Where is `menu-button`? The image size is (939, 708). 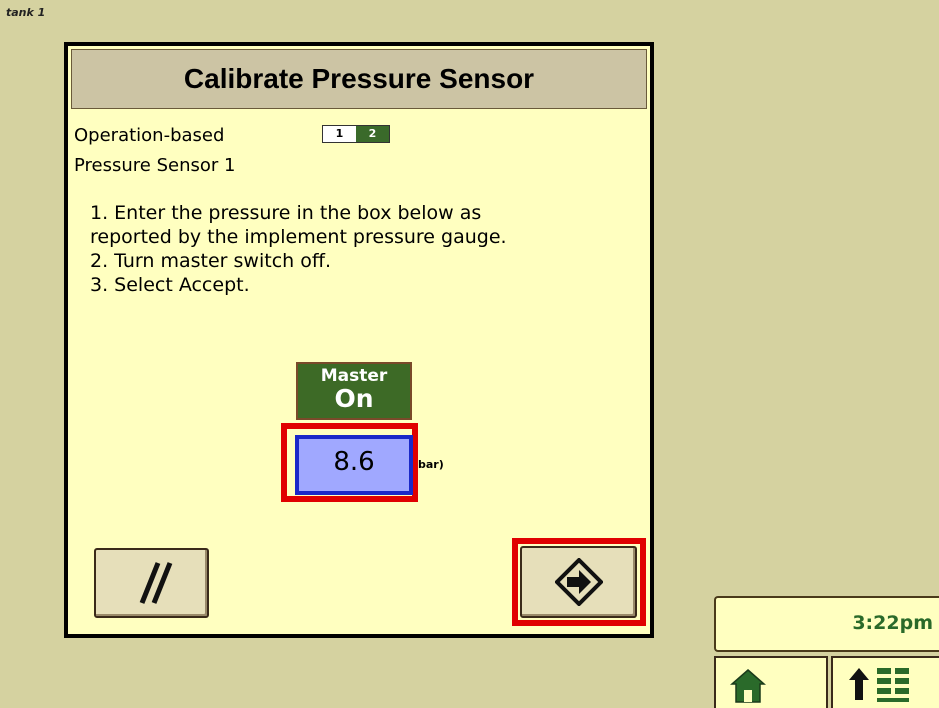
menu-button is located at coordinates (885, 682).